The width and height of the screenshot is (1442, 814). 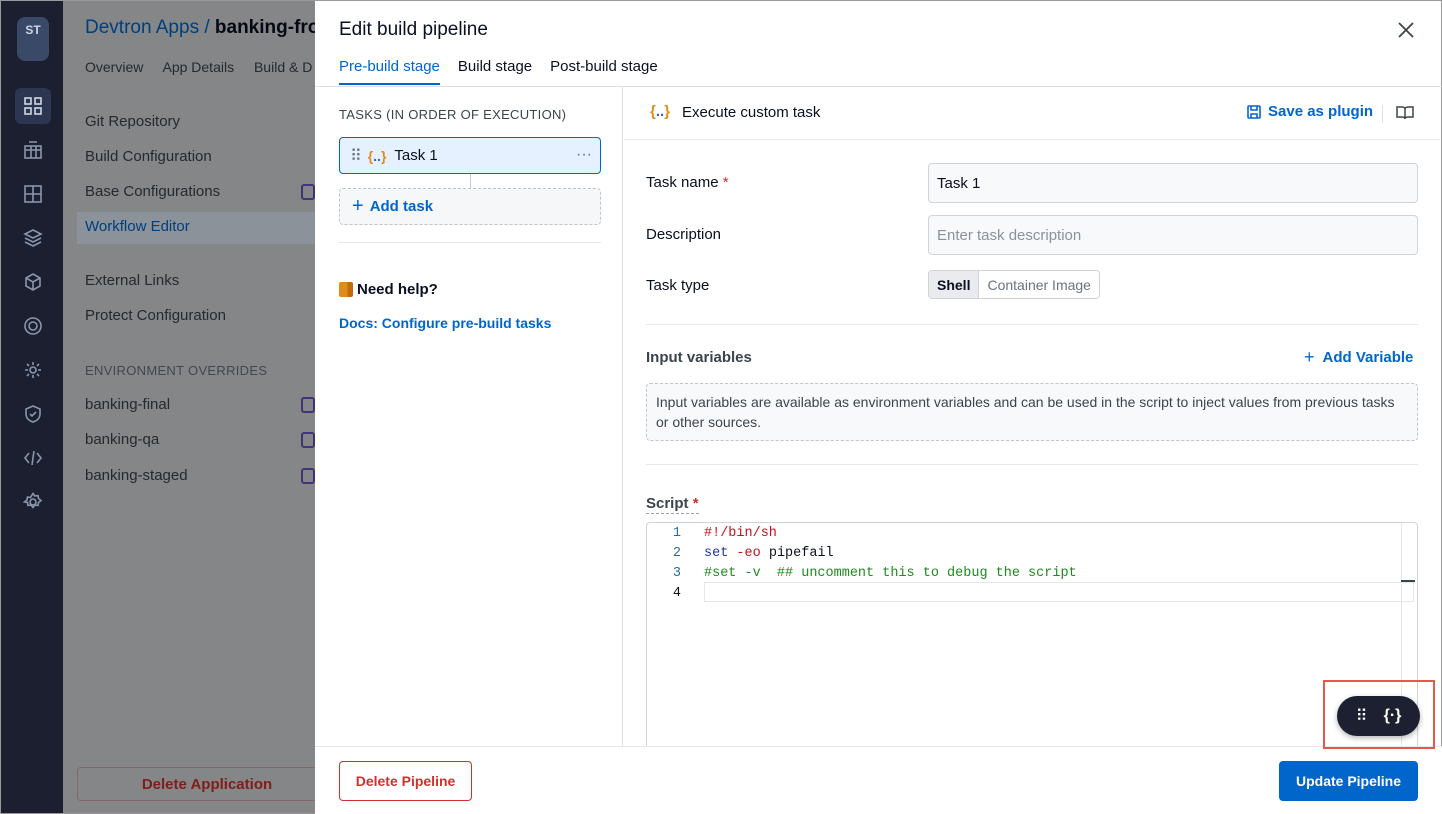 I want to click on apps-grid-icon, so click(x=33, y=106).